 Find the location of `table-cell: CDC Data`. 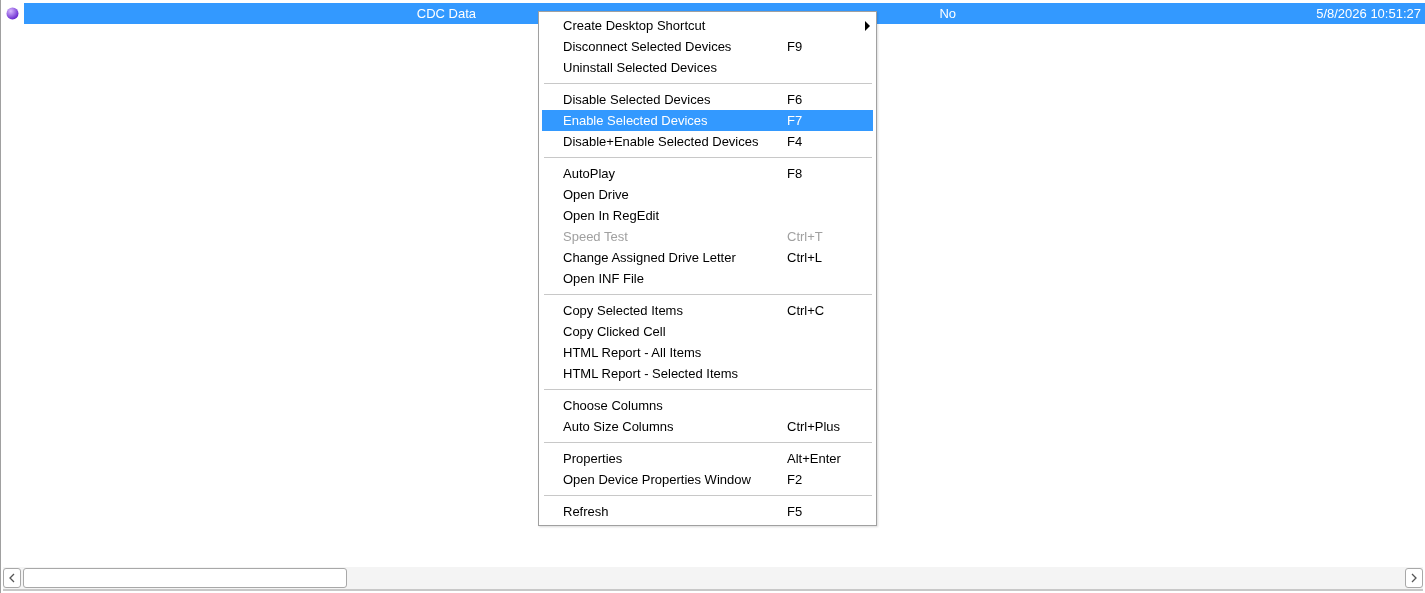

table-cell: CDC Data is located at coordinates (446, 13).